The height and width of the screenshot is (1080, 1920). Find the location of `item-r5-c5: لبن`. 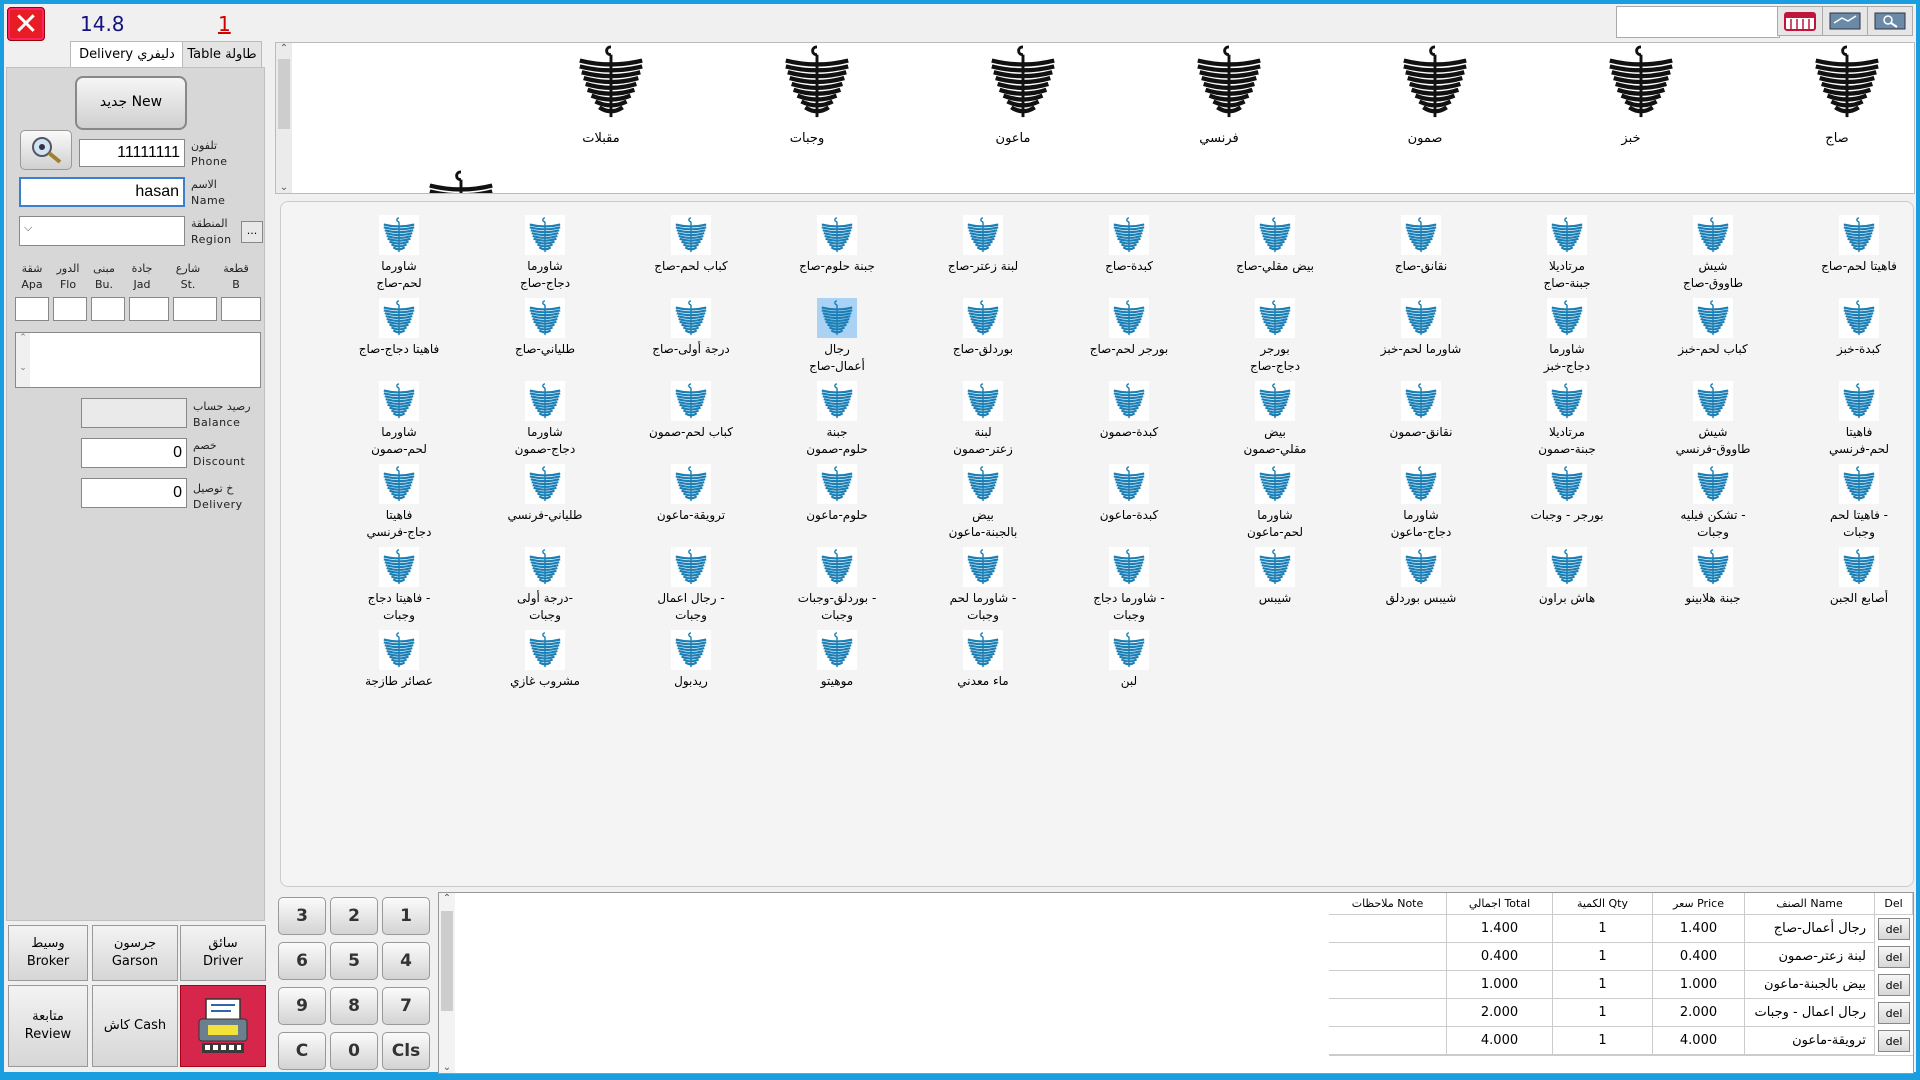

item-r5-c5: لبن is located at coordinates (1129, 670).